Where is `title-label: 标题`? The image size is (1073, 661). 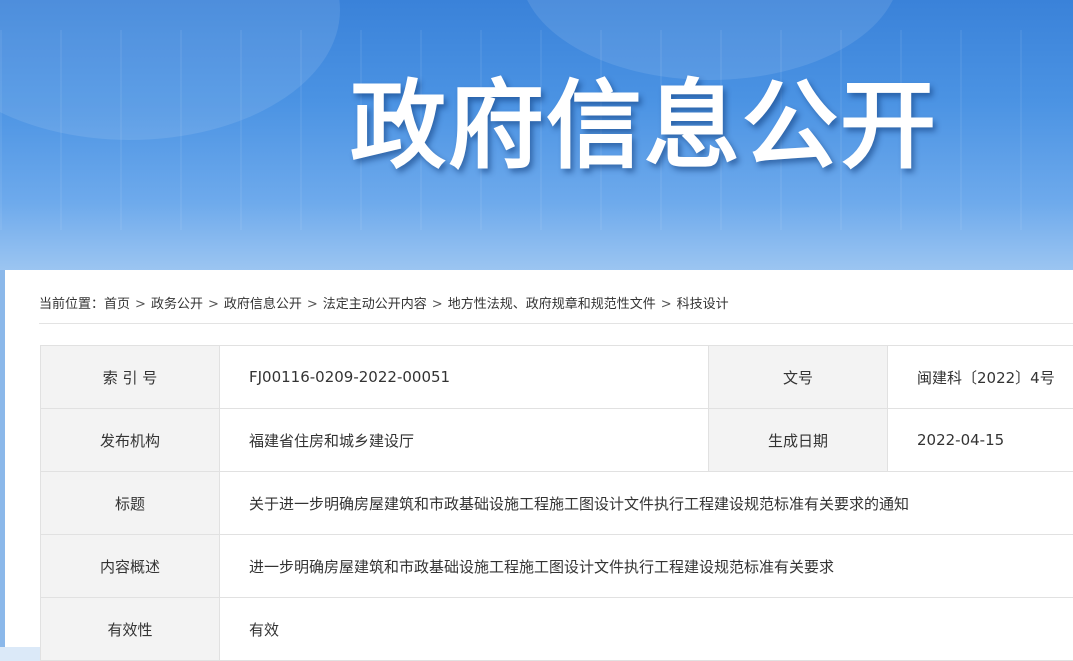 title-label: 标题 is located at coordinates (130, 503).